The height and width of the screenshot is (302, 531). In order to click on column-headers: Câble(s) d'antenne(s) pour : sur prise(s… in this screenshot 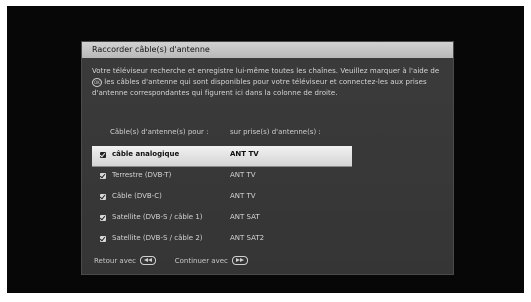, I will do `click(215, 132)`.